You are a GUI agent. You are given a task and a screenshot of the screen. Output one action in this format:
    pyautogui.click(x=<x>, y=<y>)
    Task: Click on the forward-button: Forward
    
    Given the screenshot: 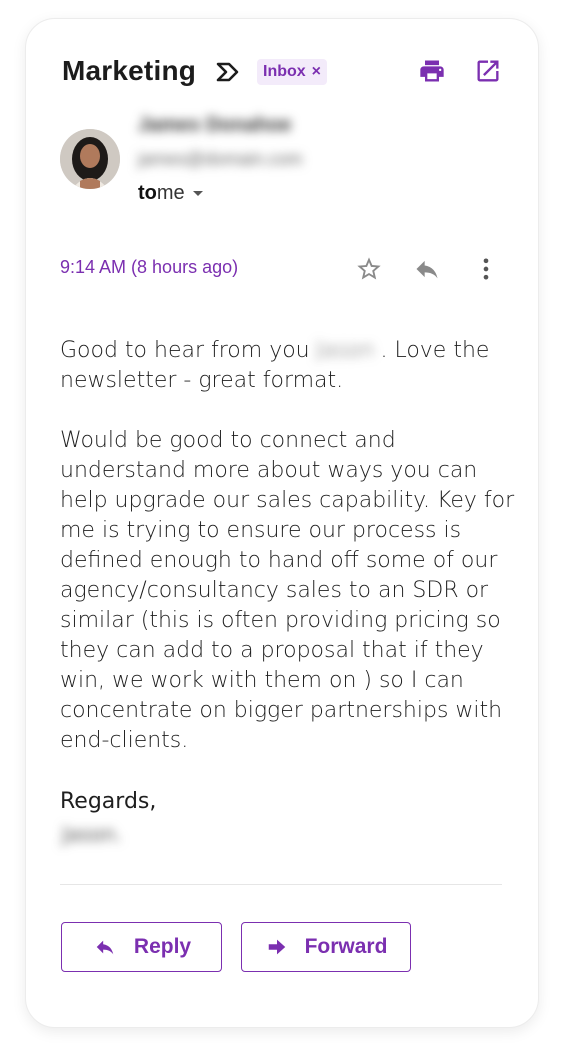 What is the action you would take?
    pyautogui.click(x=326, y=947)
    